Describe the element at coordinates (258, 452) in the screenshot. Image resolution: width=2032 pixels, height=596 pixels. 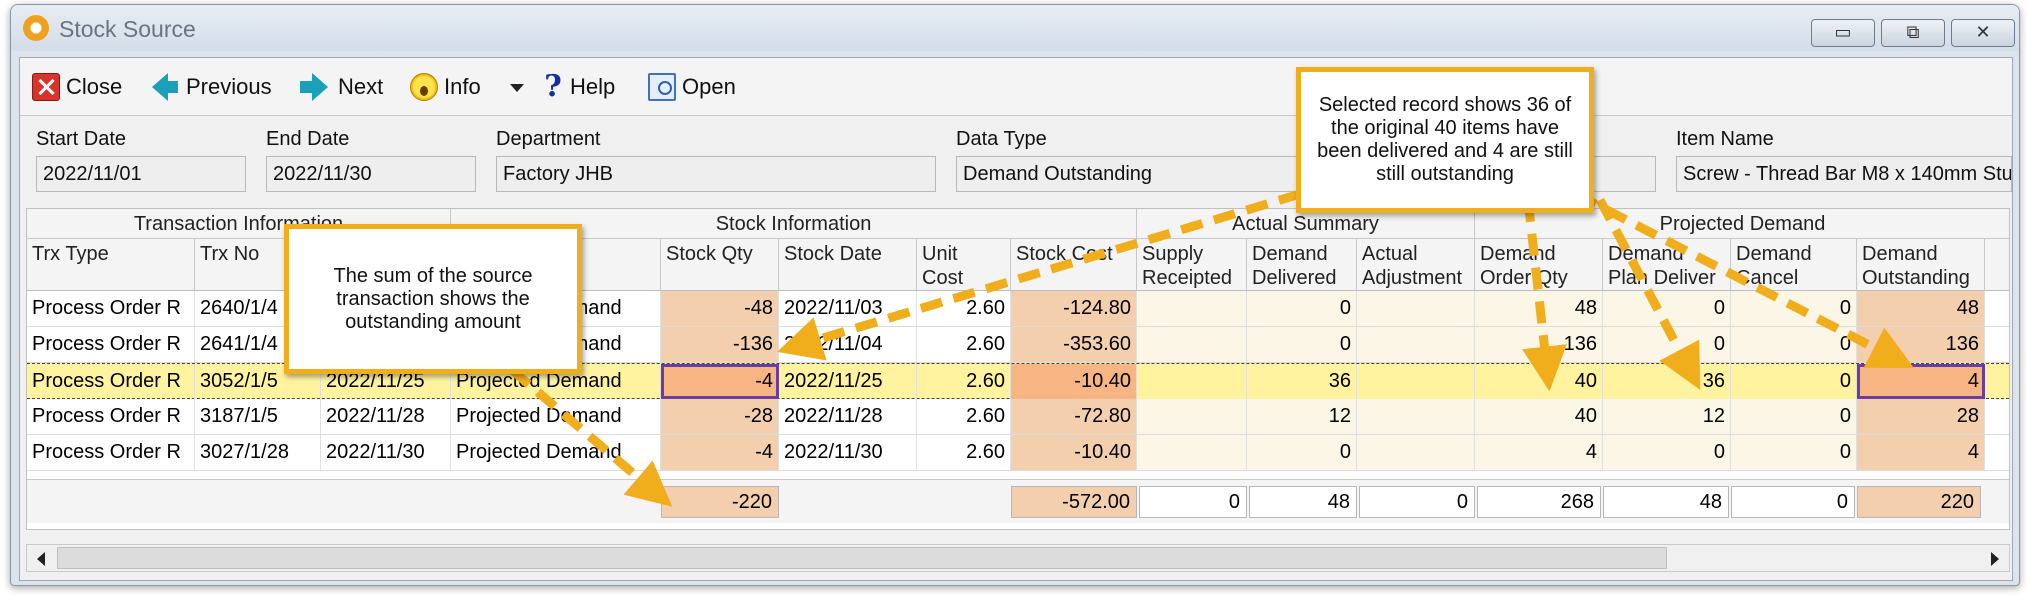
I see `cell-trx-no: 3027/1/28` at that location.